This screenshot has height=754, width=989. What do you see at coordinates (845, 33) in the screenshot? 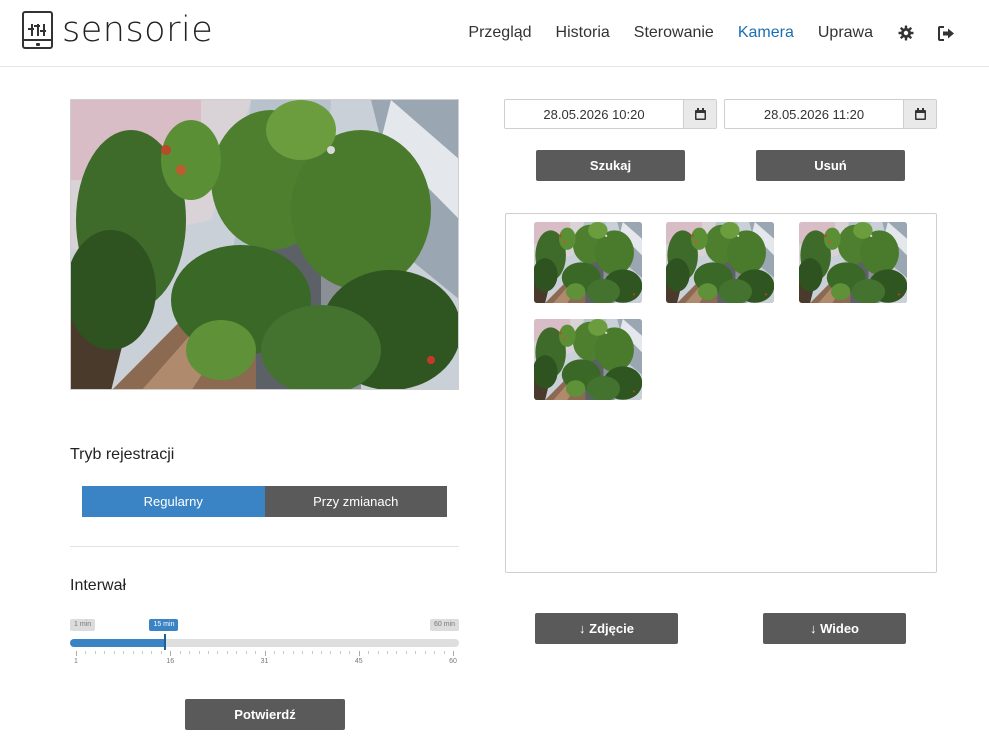
I see `nav-item-uprawa: Uprawa` at bounding box center [845, 33].